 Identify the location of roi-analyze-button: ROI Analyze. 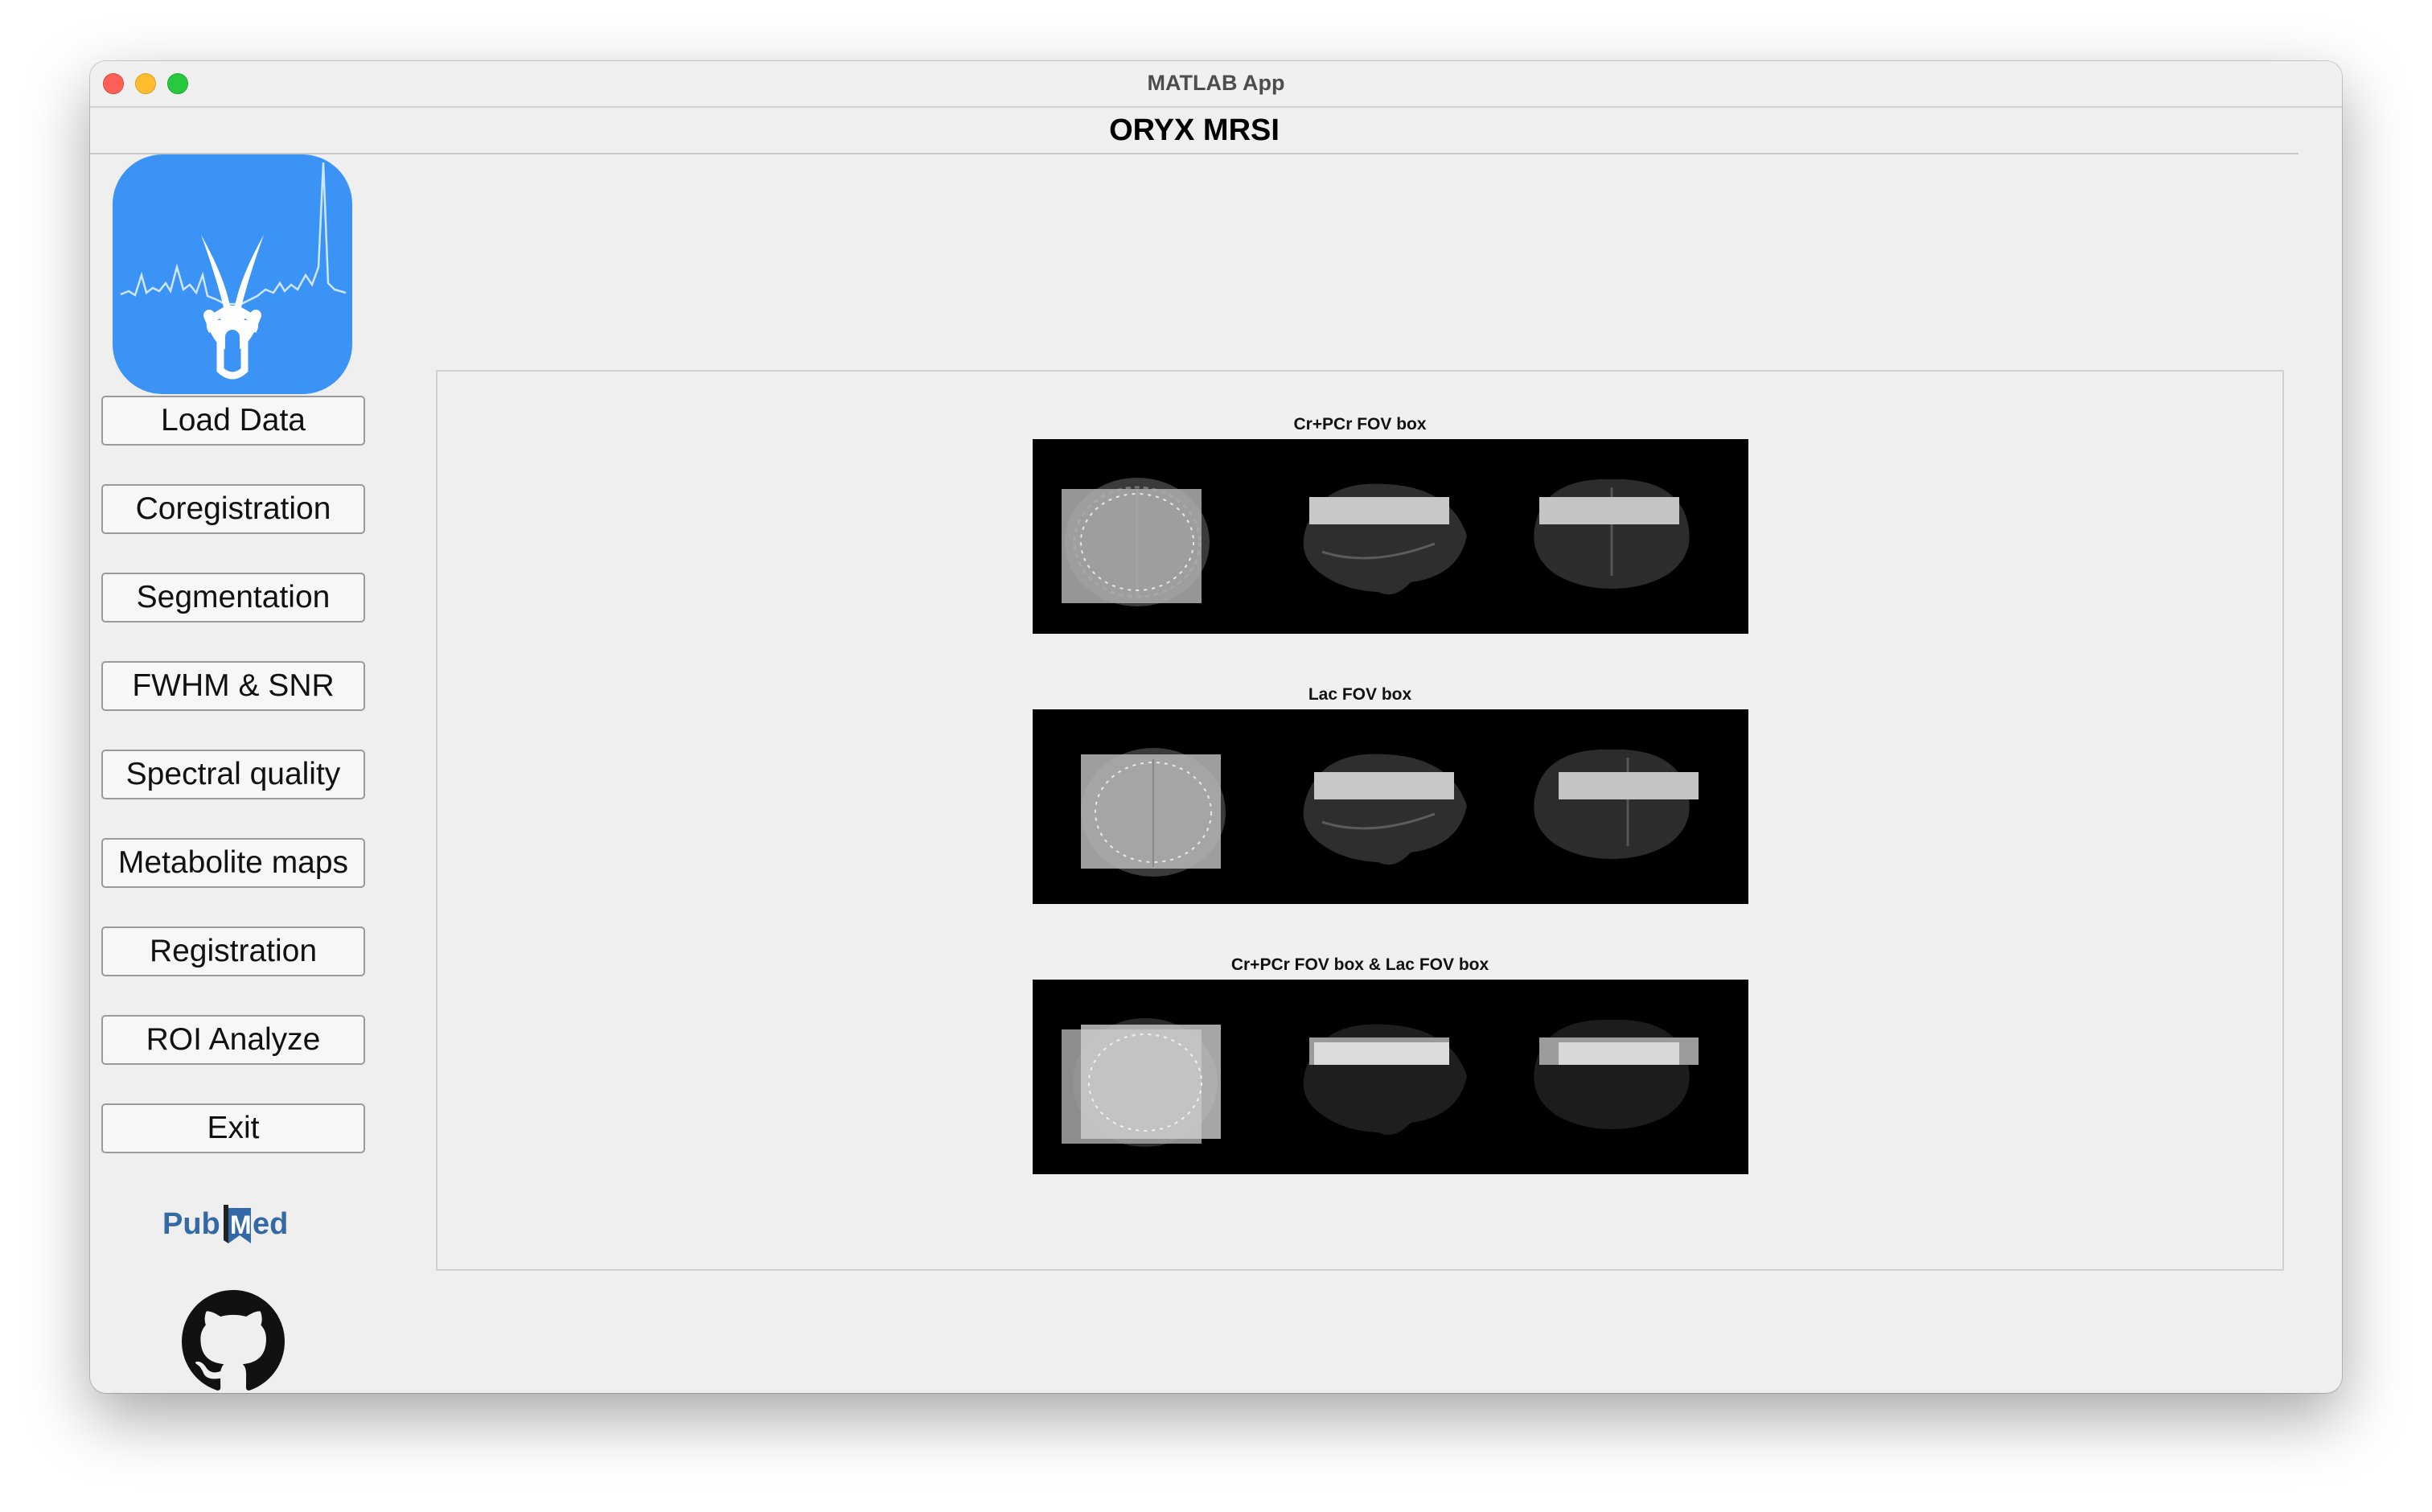
(233, 1040).